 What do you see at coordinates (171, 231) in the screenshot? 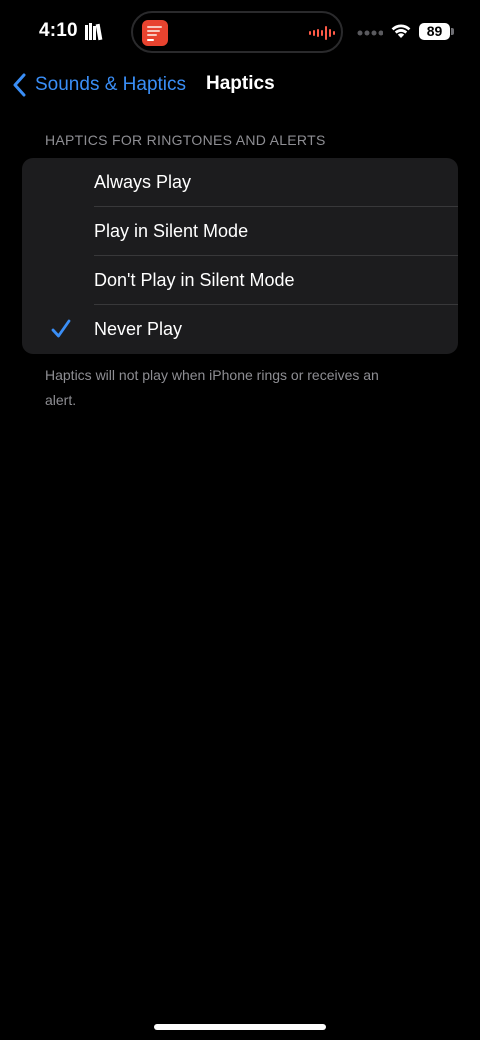
I see `option-label: Play in Silent Mode` at bounding box center [171, 231].